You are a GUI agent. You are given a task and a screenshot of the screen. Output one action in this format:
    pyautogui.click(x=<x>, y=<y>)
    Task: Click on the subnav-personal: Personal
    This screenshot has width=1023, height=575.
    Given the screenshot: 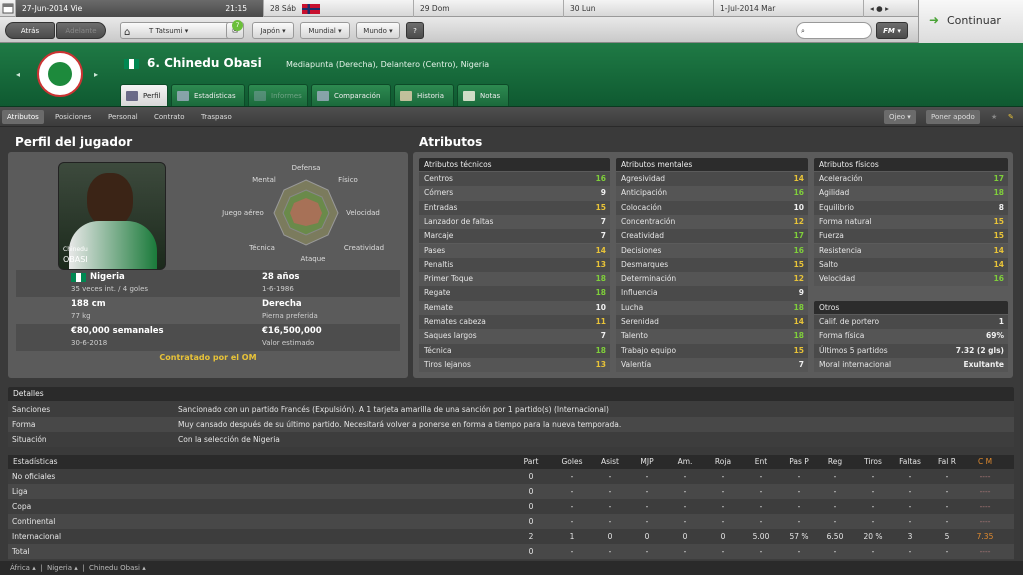 What is the action you would take?
    pyautogui.click(x=123, y=117)
    